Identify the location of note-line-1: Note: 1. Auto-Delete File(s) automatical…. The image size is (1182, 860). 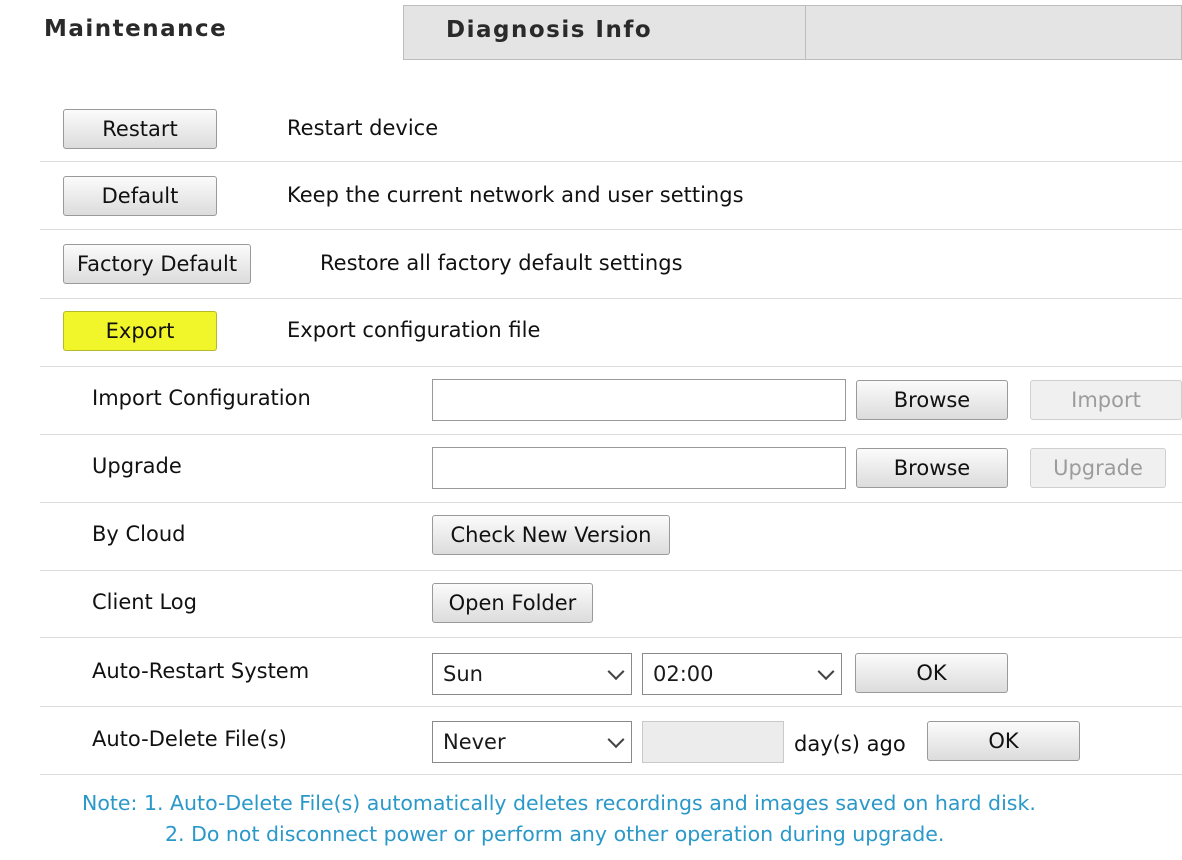
(559, 803).